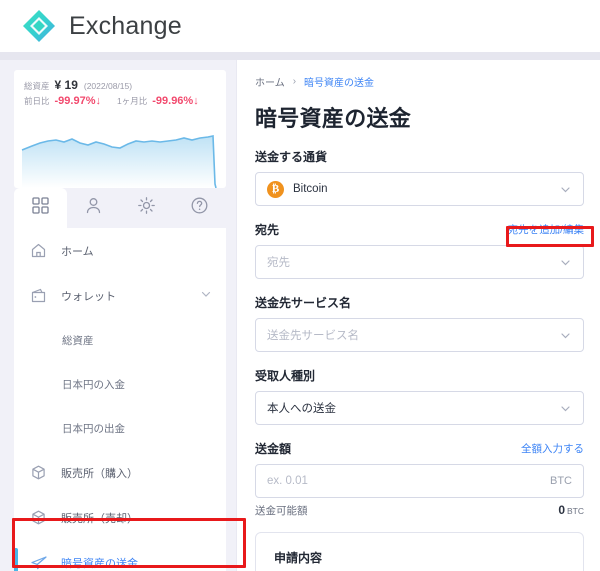 This screenshot has width=600, height=571. I want to click on home-icon, so click(41, 250).